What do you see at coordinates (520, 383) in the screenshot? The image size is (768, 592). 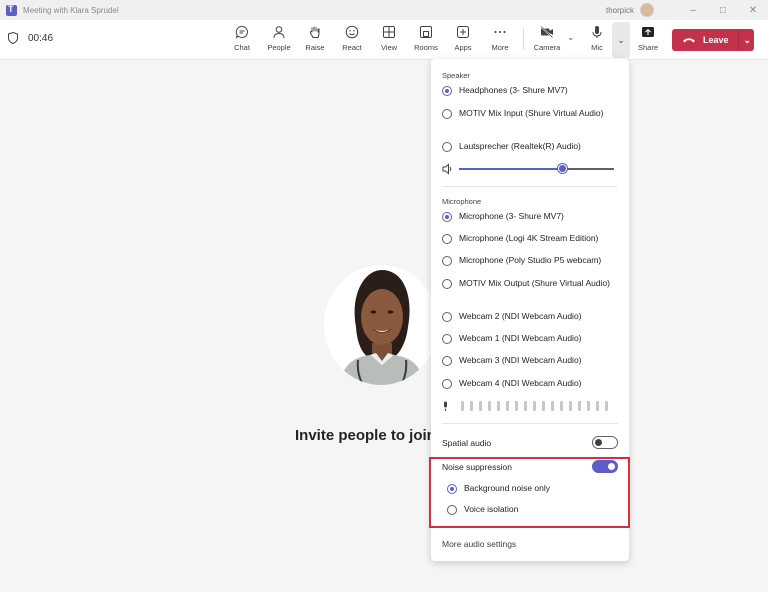 I see `microphone-option-label: Webcam 4 (NDI Webcam Audio)` at bounding box center [520, 383].